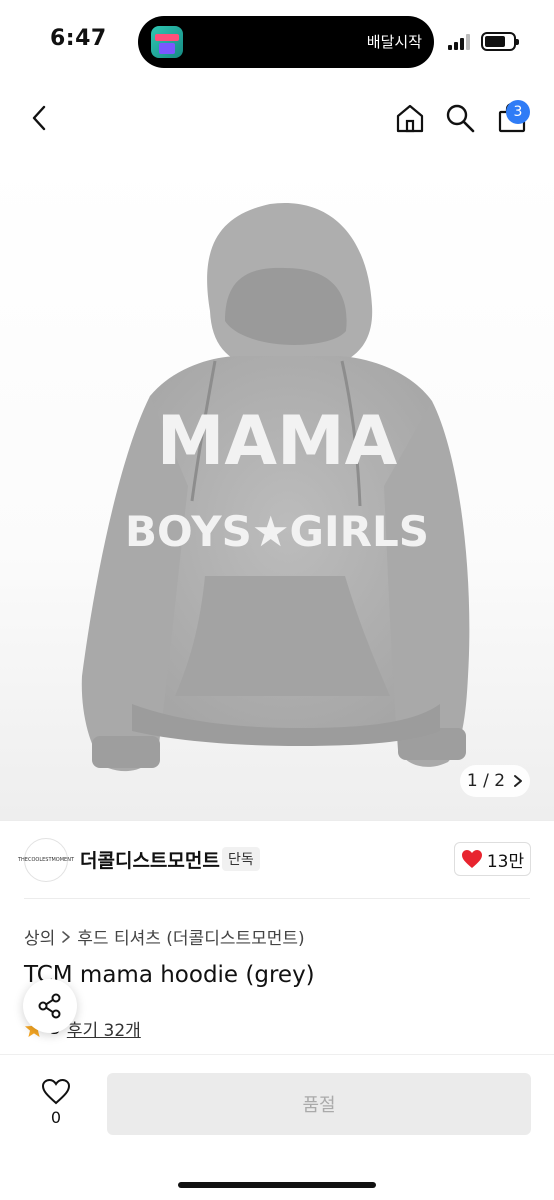 This screenshot has width=554, height=1200. I want to click on hoodie-print-mama: MAMA, so click(277, 441).